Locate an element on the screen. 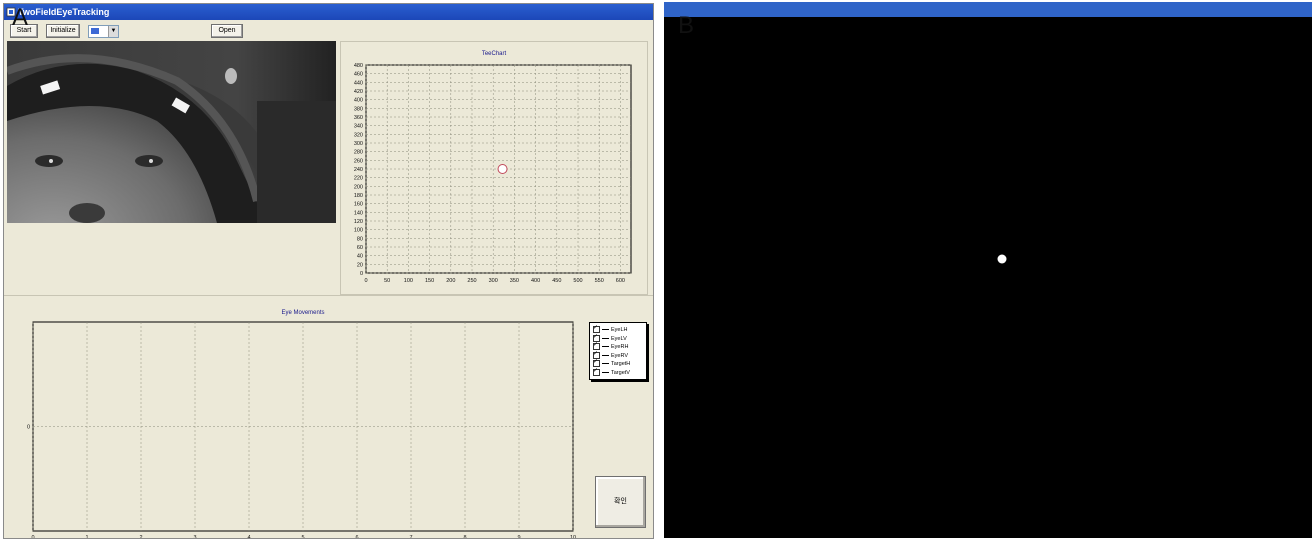 The width and height of the screenshot is (1312, 539). legend-label: EyeRH is located at coordinates (620, 347).